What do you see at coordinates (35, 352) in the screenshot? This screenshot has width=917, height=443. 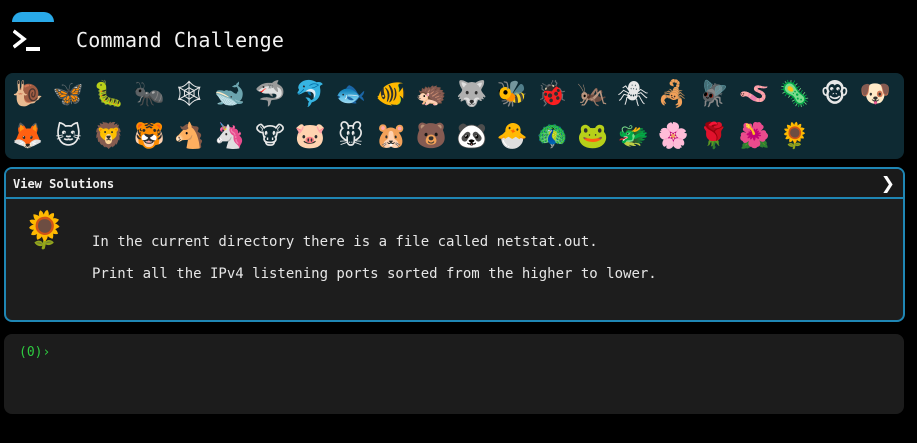 I see `terminal-prompt: (0)›` at bounding box center [35, 352].